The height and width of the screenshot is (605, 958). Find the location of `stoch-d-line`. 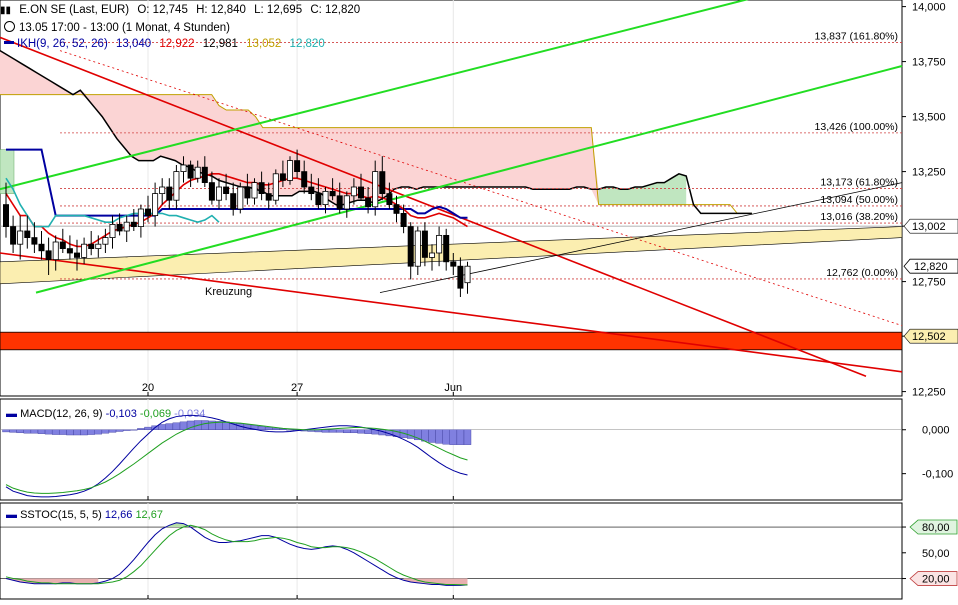

stoch-d-line is located at coordinates (236, 555).